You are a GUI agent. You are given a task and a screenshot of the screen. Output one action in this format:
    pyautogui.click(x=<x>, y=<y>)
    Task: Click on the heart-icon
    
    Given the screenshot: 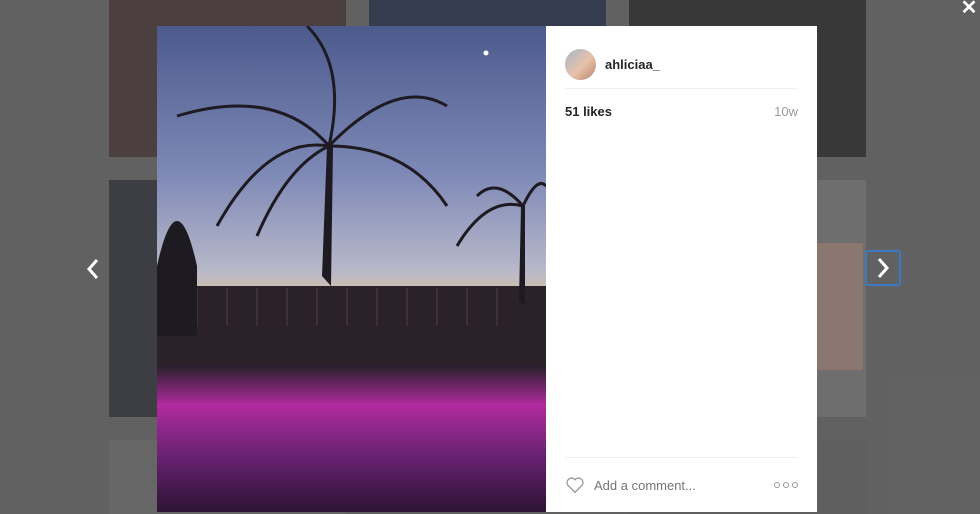 What is the action you would take?
    pyautogui.click(x=575, y=485)
    